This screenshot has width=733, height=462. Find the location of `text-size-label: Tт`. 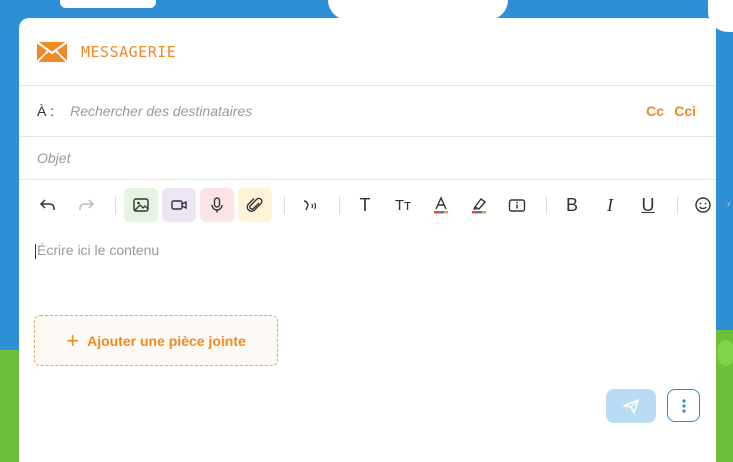

text-size-label: Tт is located at coordinates (403, 205).